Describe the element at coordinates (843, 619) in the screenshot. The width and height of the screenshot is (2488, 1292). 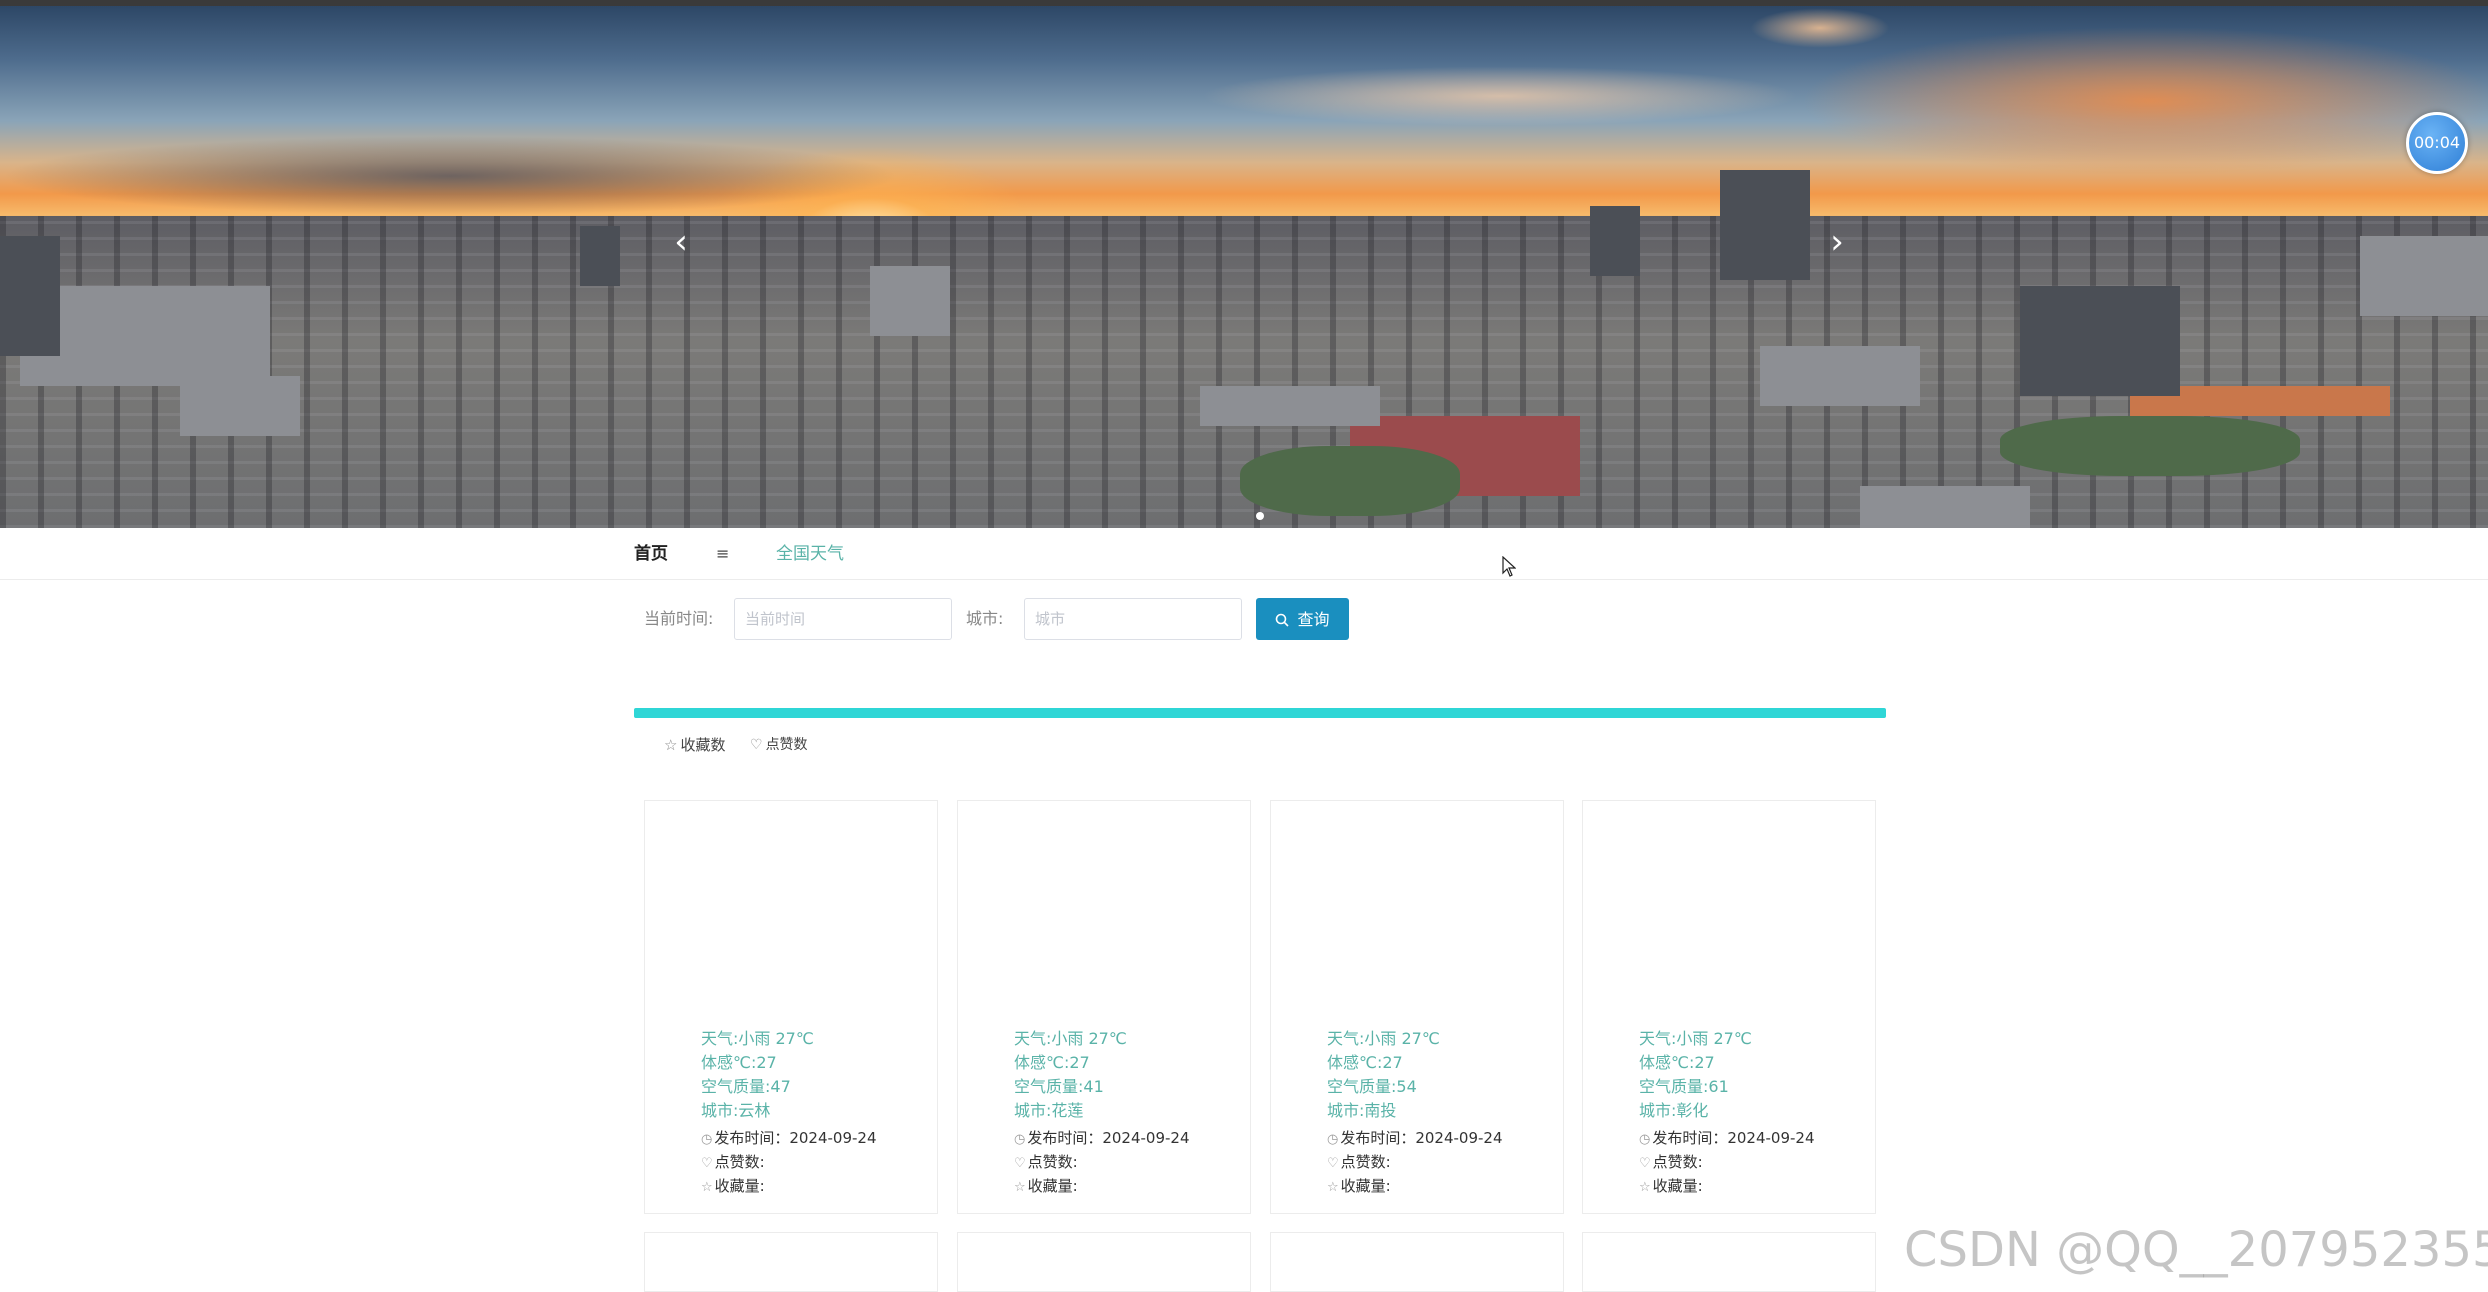
I see `time-input` at that location.